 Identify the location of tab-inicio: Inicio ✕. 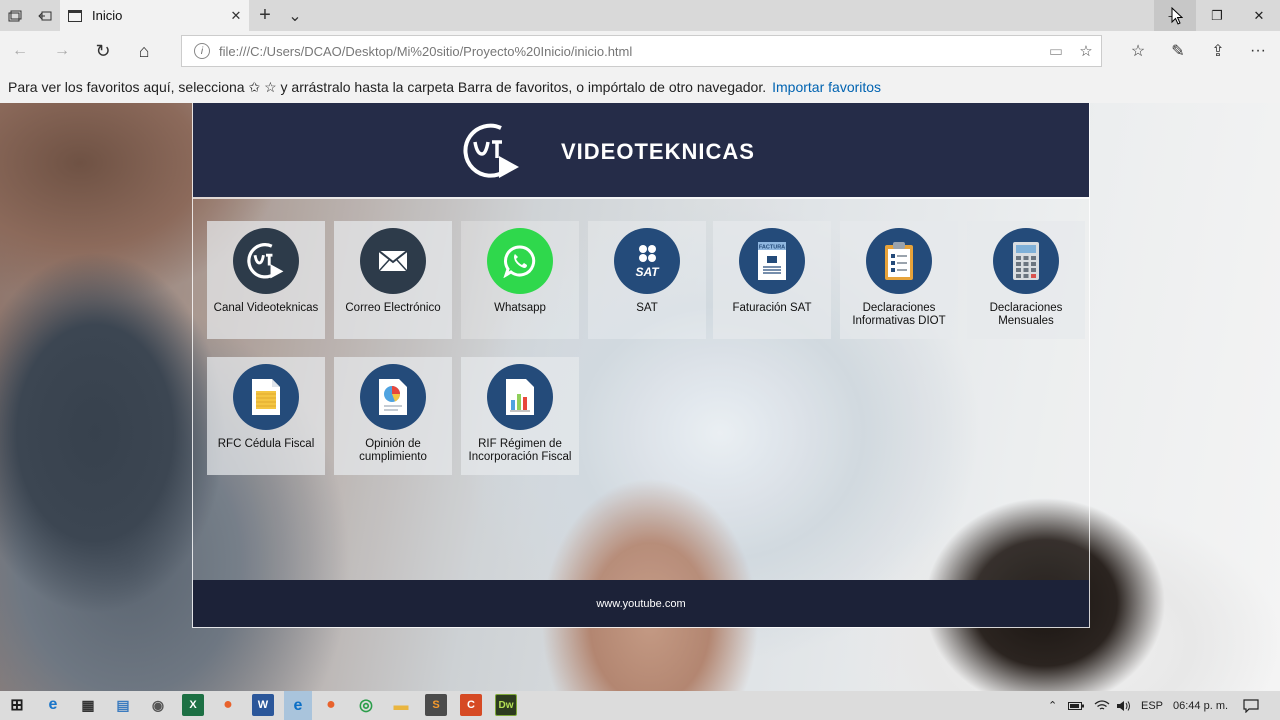
(154, 15).